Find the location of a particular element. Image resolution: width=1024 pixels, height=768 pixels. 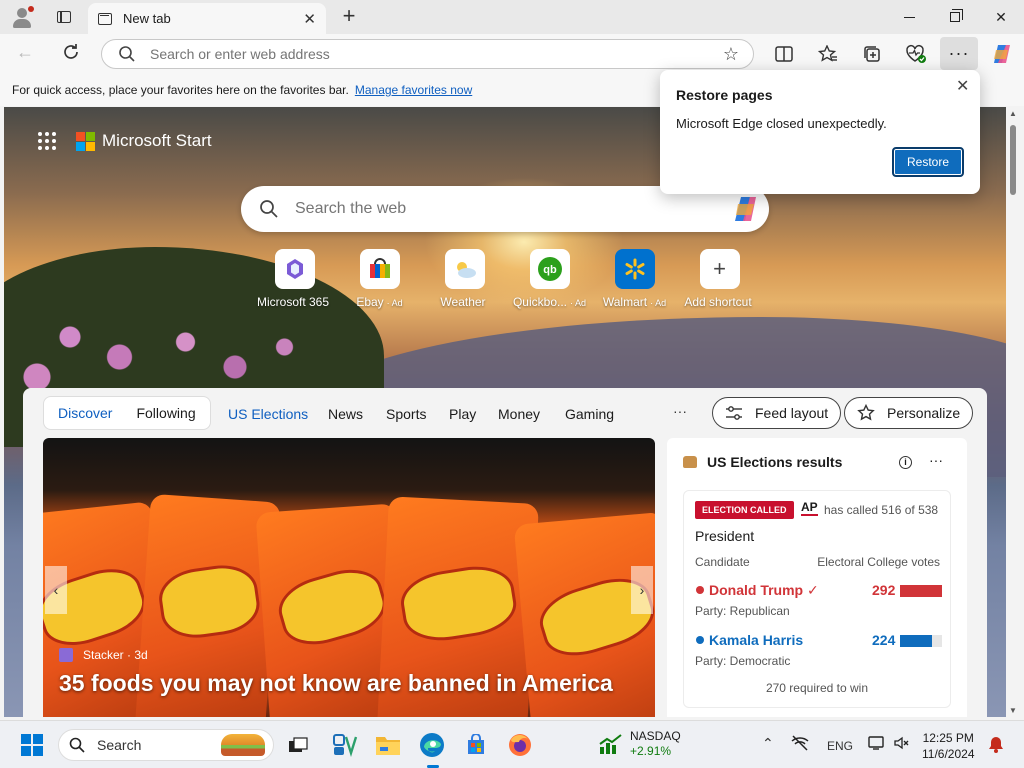

restore-down-button is located at coordinates (955, 17).